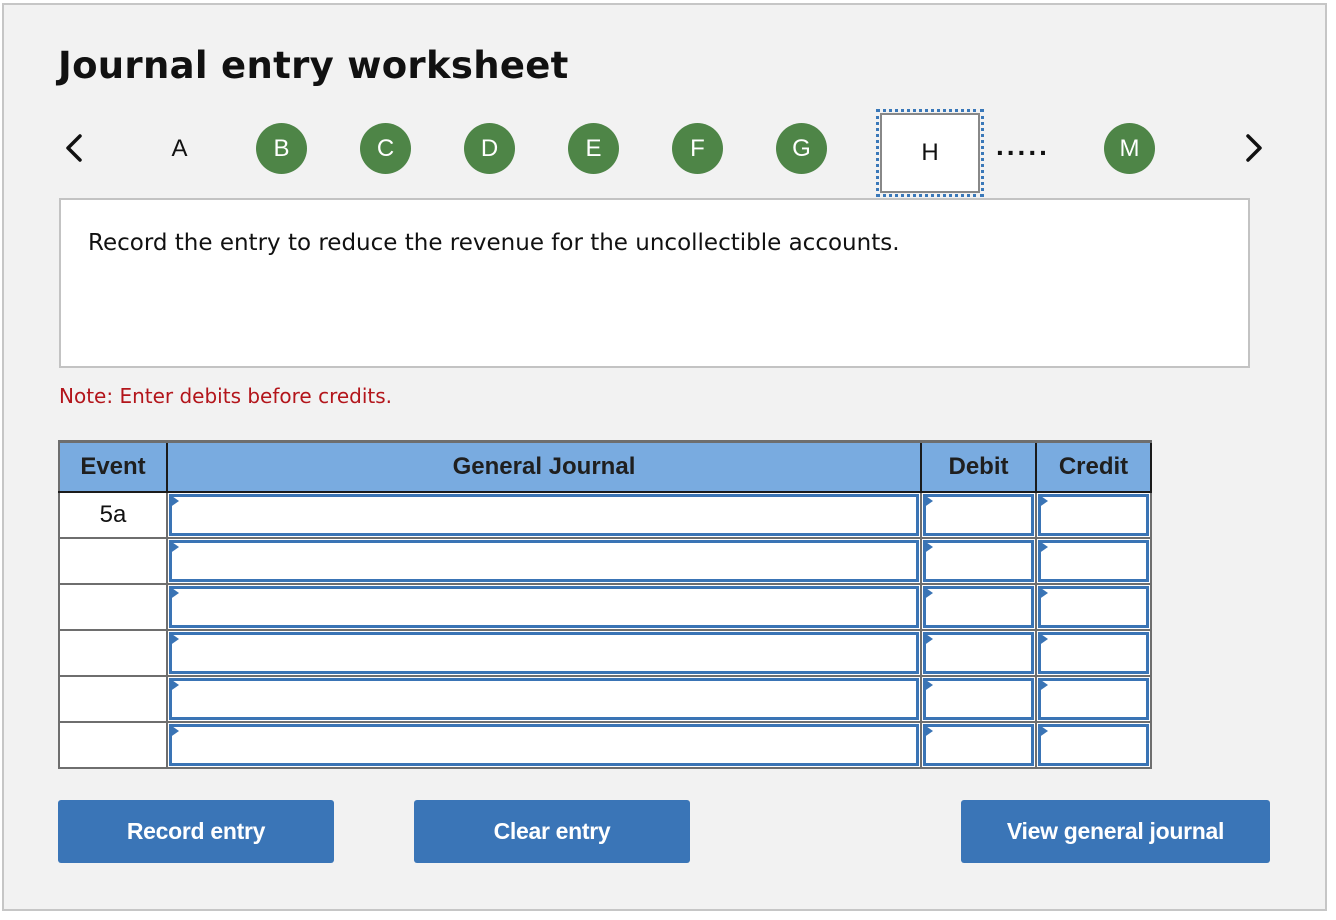 This screenshot has height=920, width=1336. I want to click on step-g: G, so click(801, 148).